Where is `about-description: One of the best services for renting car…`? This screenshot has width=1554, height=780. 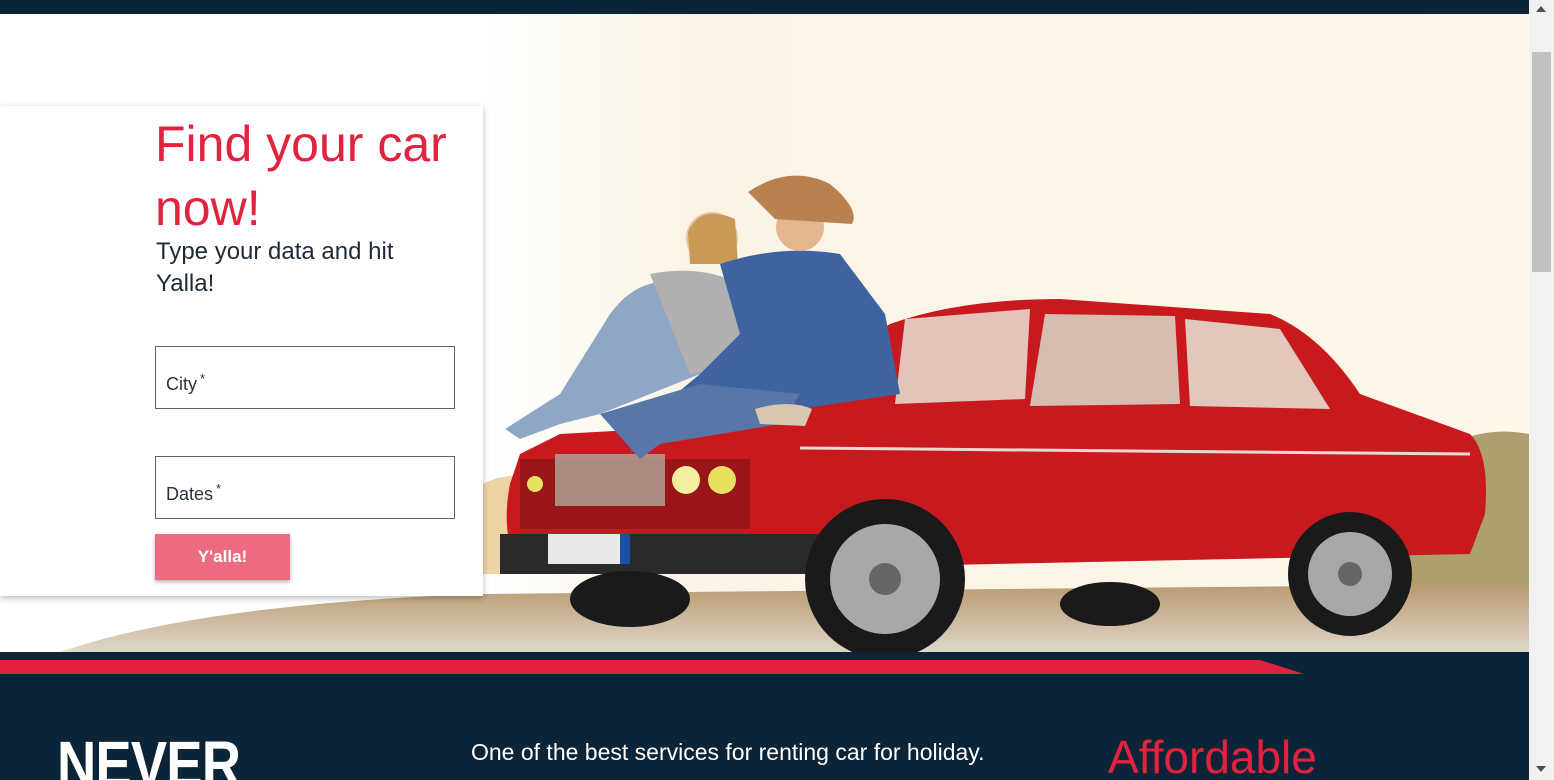 about-description: One of the best services for renting car… is located at coordinates (728, 752).